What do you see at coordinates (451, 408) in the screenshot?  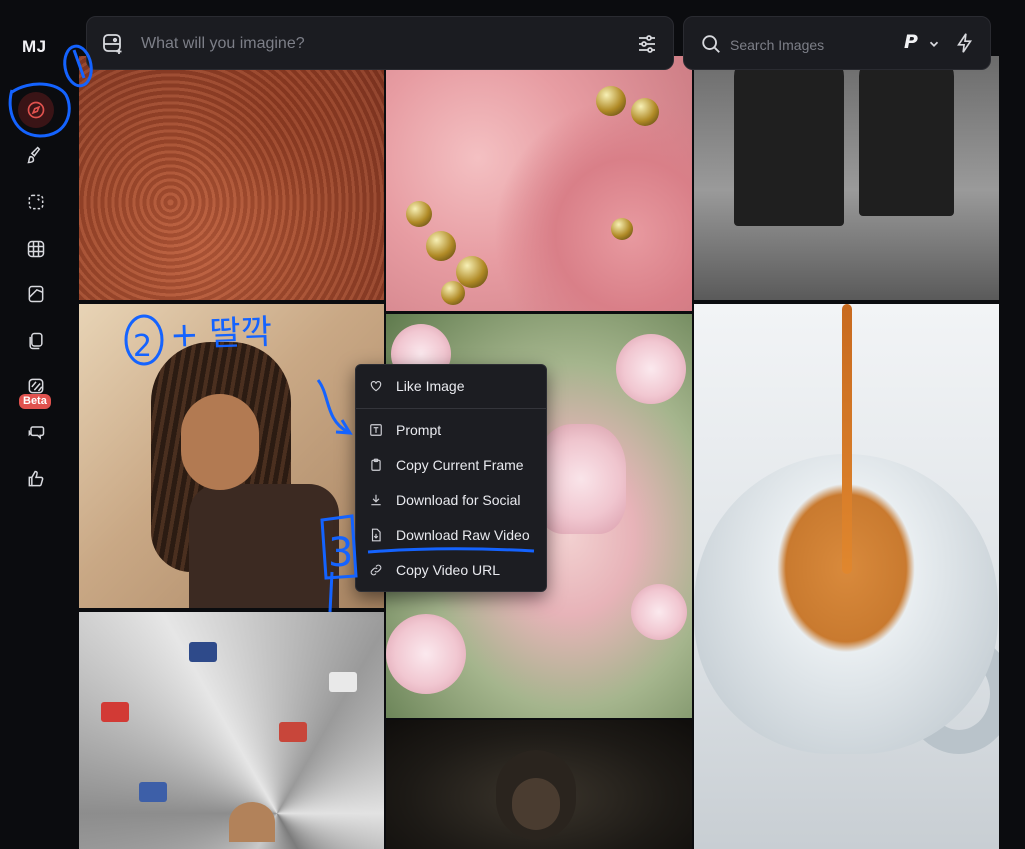 I see `menu-divider` at bounding box center [451, 408].